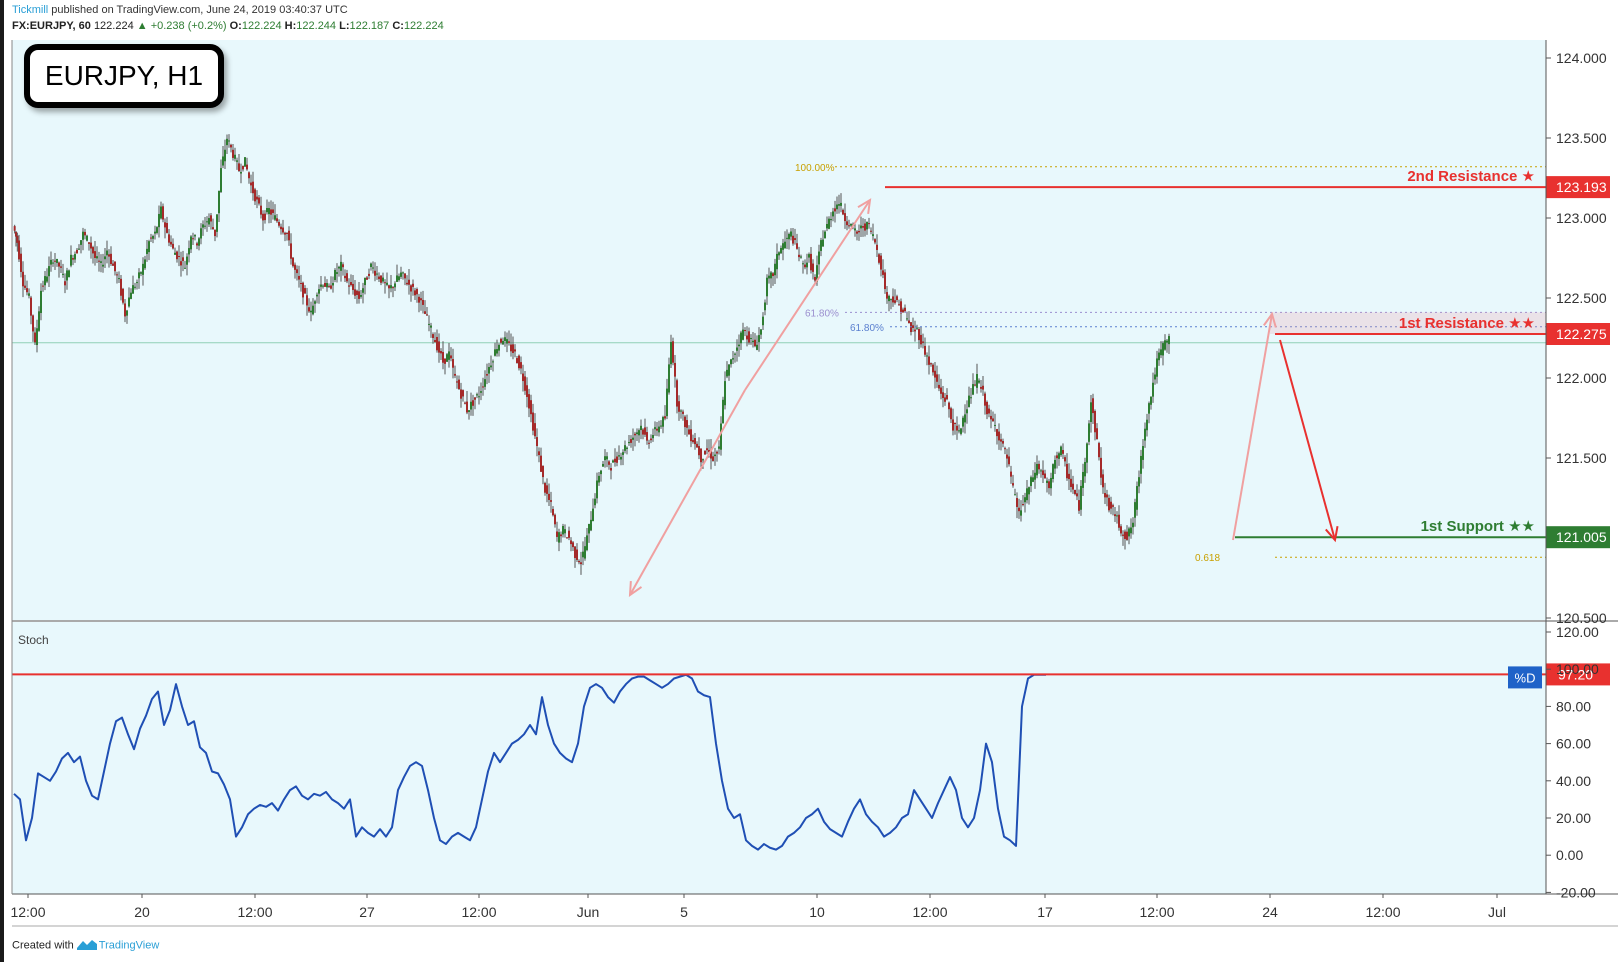 The height and width of the screenshot is (962, 1618). I want to click on level-label: 1st Resistance ★★, so click(1467, 323).